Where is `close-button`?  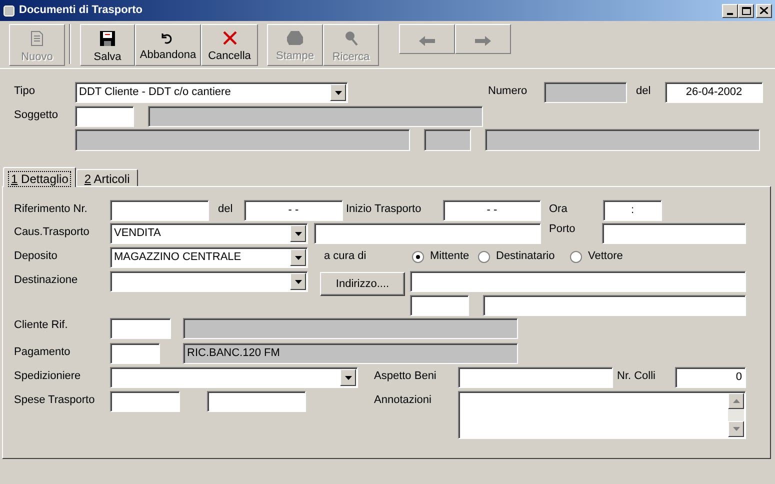 close-button is located at coordinates (764, 11).